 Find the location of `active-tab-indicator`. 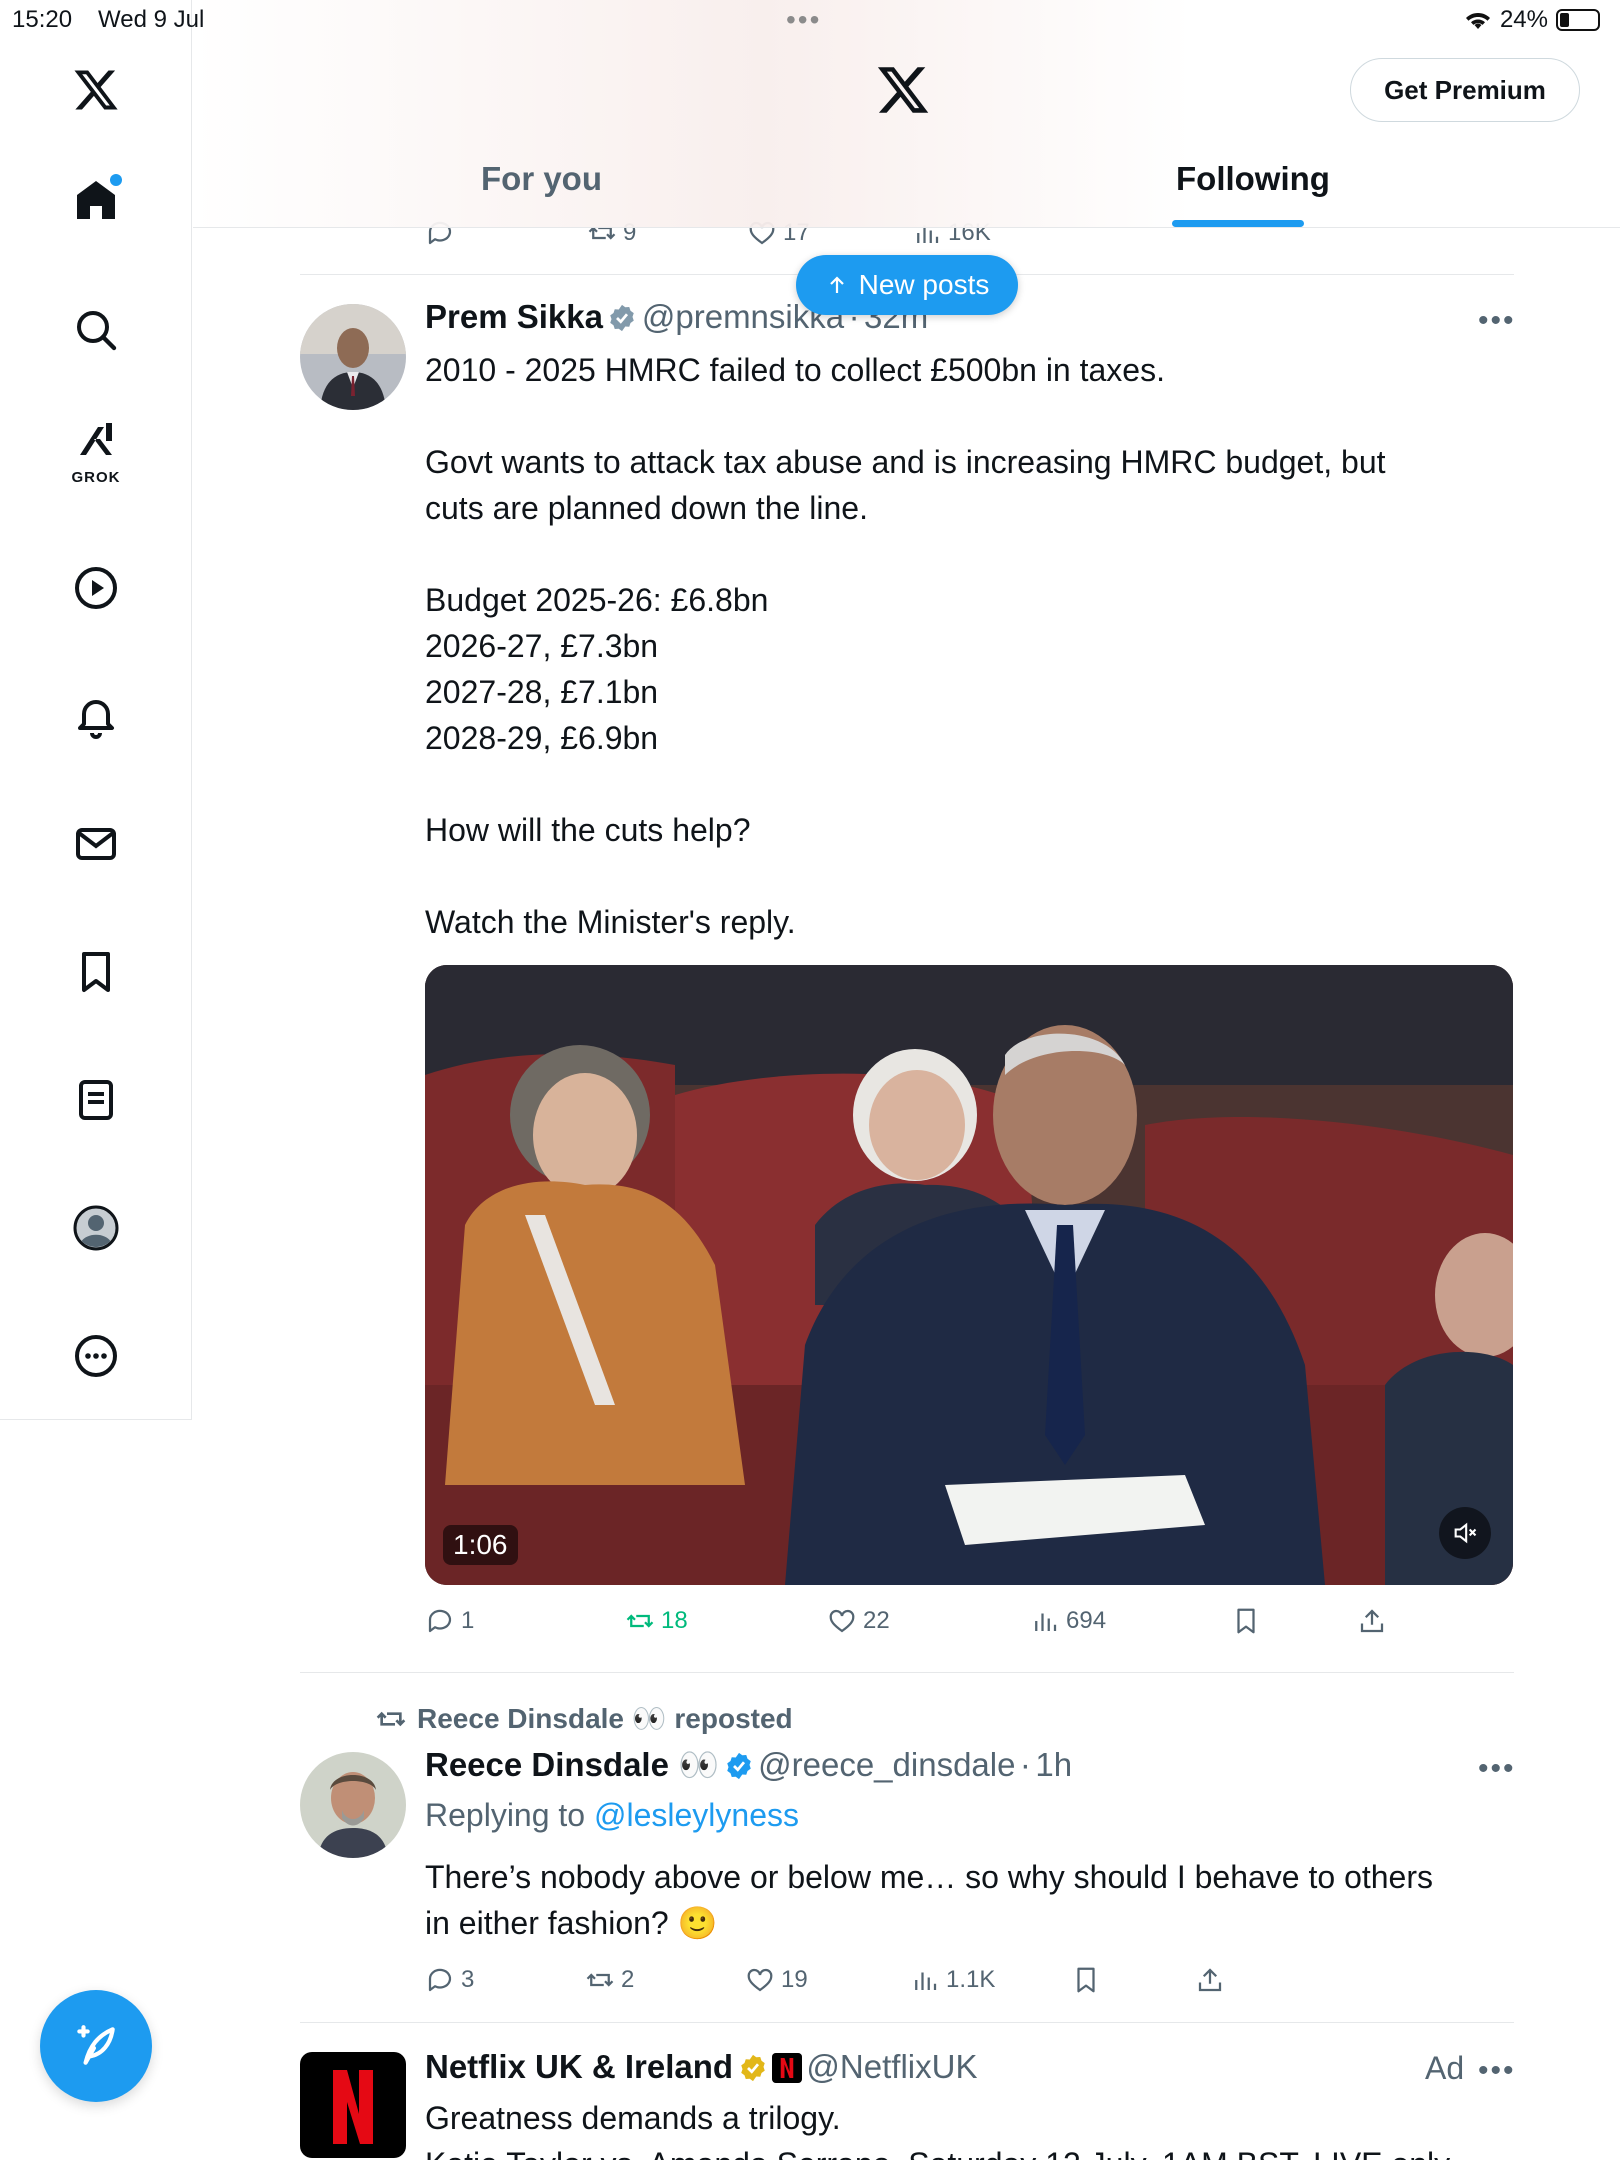

active-tab-indicator is located at coordinates (1238, 223).